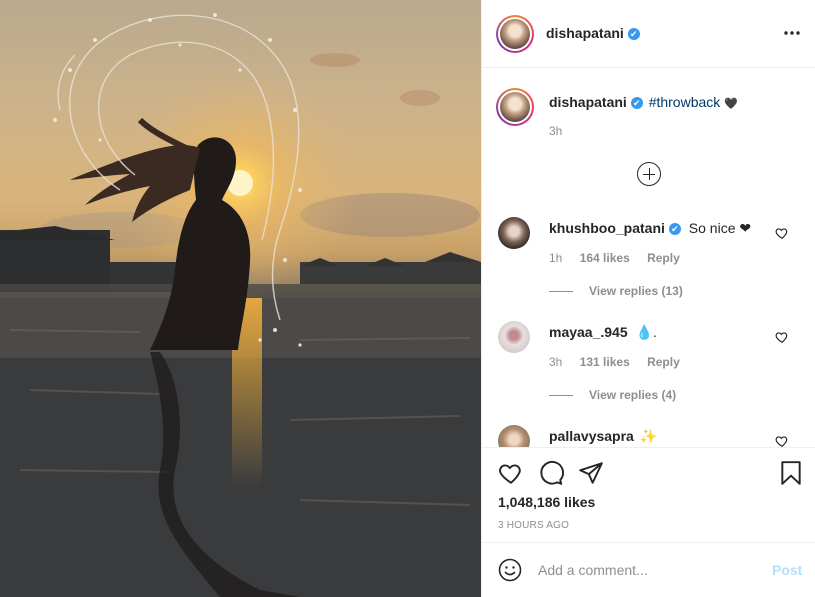 This screenshot has height=597, width=815. I want to click on post-comment-button: Post, so click(787, 570).